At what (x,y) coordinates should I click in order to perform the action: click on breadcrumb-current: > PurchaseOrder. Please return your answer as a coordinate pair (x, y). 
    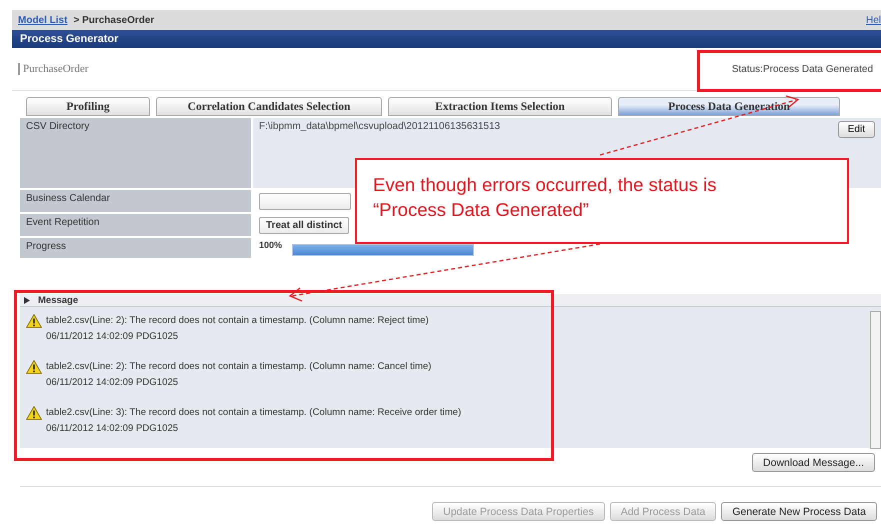
    Looking at the image, I should click on (113, 20).